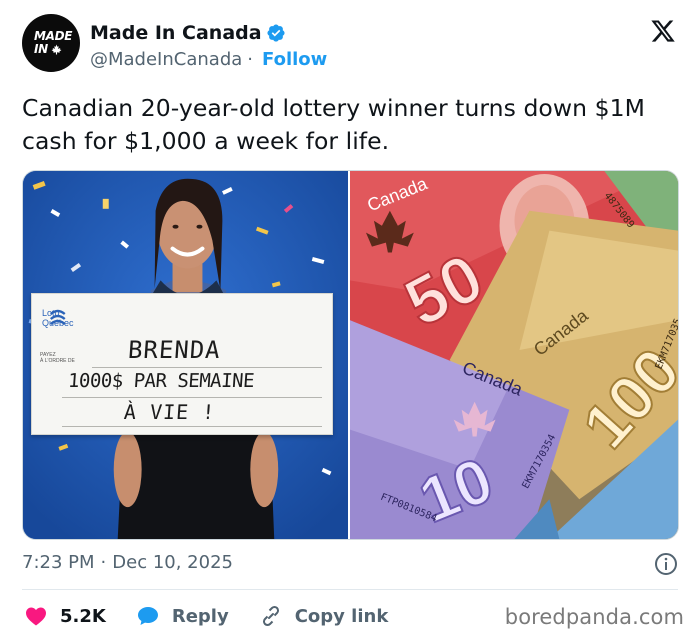  What do you see at coordinates (200, 616) in the screenshot?
I see `reply-label: Reply` at bounding box center [200, 616].